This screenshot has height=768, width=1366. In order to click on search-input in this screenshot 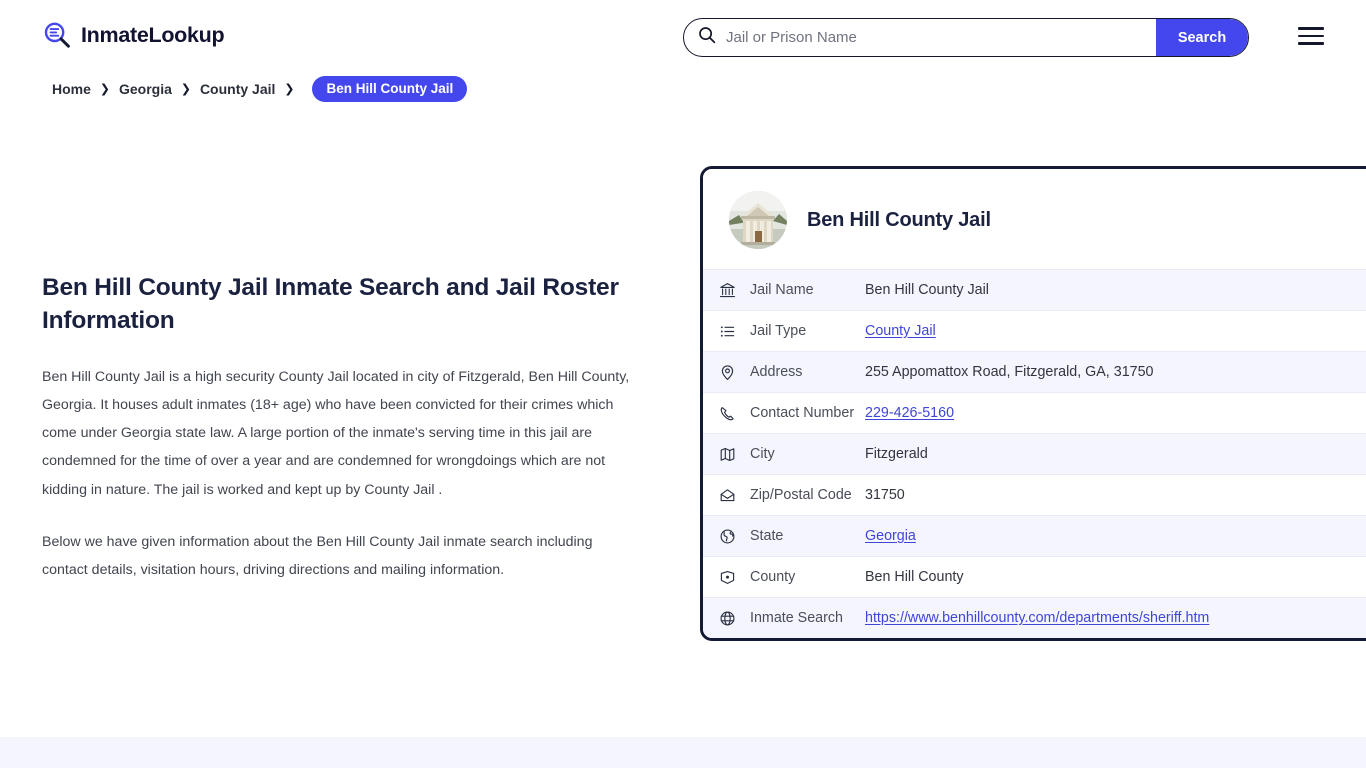, I will do `click(936, 37)`.